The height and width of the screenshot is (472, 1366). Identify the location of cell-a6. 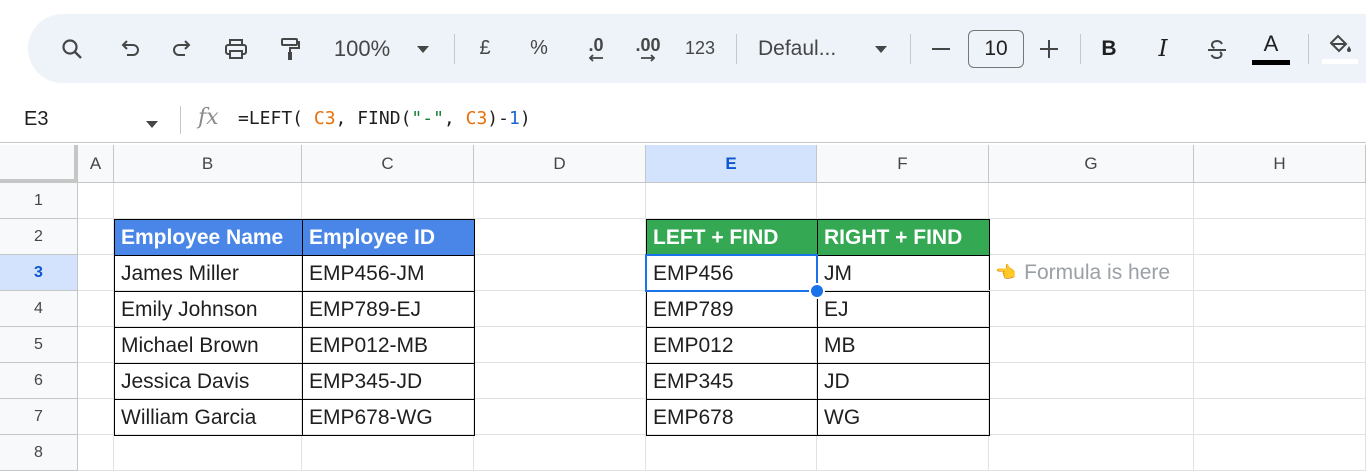
(96, 381).